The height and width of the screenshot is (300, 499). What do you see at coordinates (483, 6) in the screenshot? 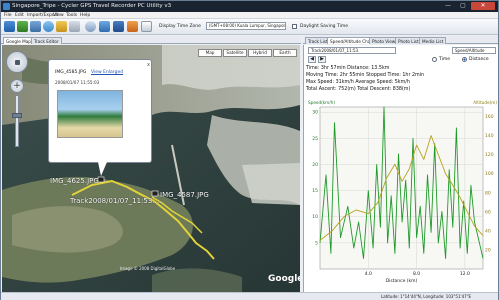
I see `close-button: ✕` at bounding box center [483, 6].